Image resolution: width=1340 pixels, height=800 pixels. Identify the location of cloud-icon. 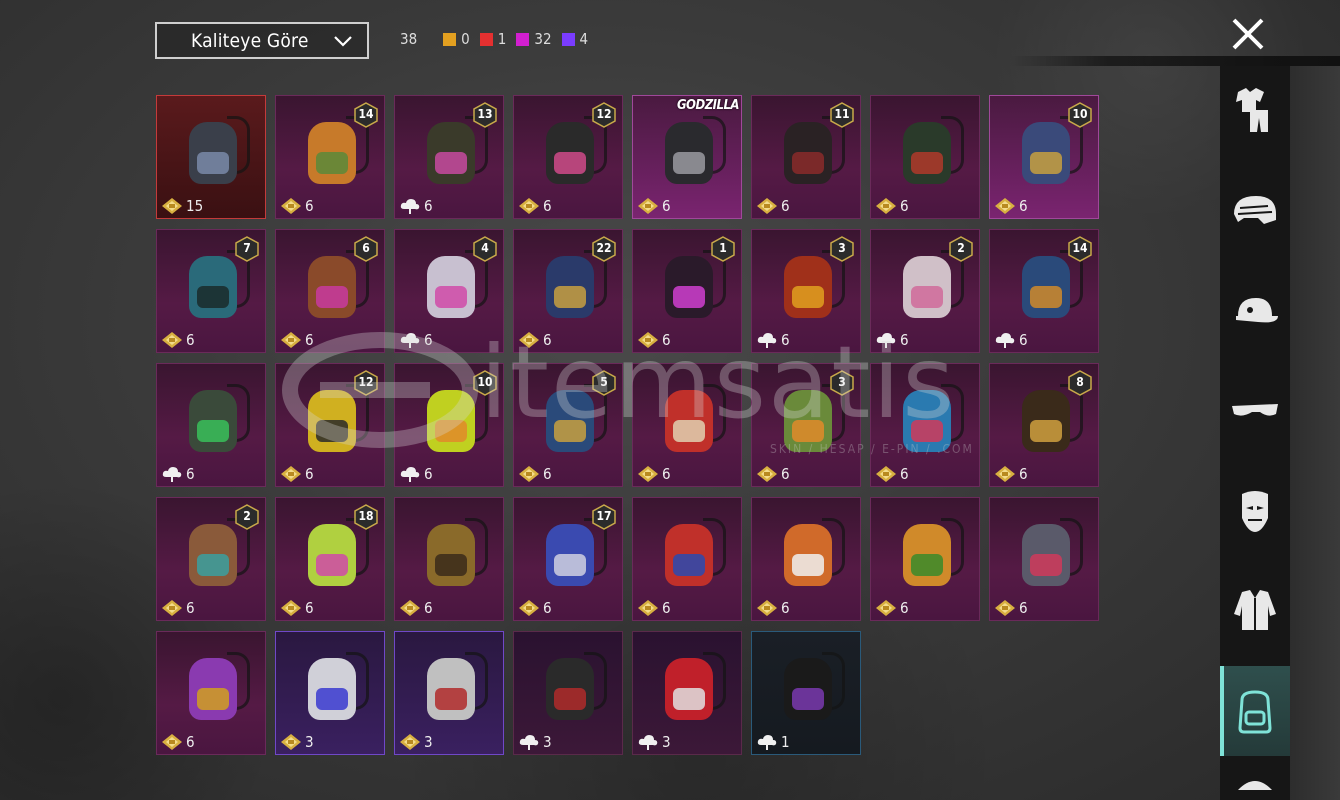
(648, 742).